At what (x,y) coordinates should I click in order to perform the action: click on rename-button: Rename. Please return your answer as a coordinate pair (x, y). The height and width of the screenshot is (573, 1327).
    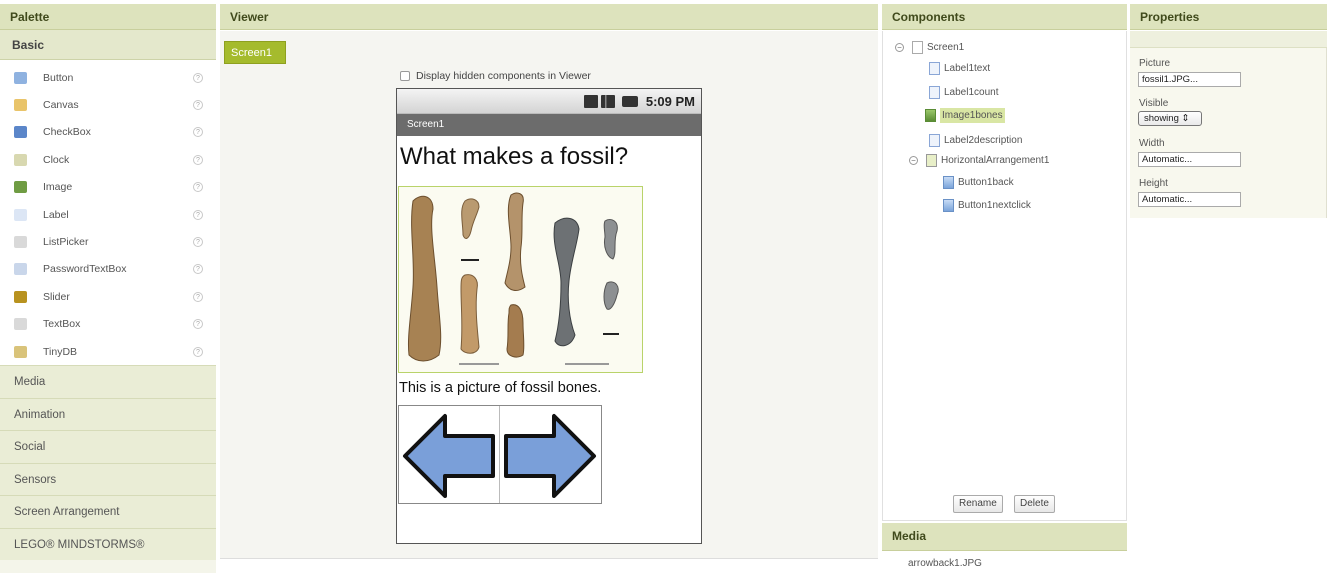
    Looking at the image, I should click on (978, 504).